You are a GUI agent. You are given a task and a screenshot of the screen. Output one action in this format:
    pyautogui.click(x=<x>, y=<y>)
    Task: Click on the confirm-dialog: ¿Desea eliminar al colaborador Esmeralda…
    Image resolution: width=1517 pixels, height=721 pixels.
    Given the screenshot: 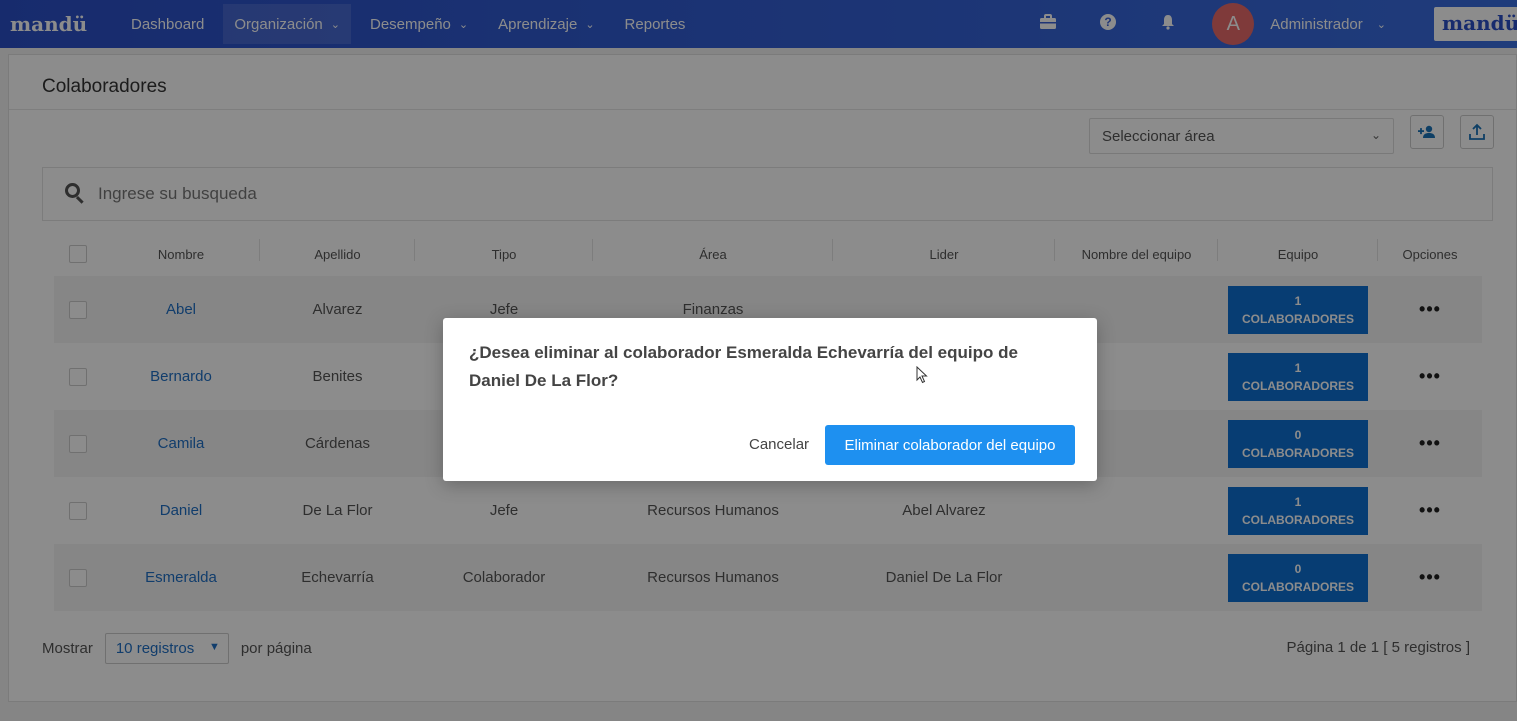 What is the action you would take?
    pyautogui.click(x=770, y=399)
    